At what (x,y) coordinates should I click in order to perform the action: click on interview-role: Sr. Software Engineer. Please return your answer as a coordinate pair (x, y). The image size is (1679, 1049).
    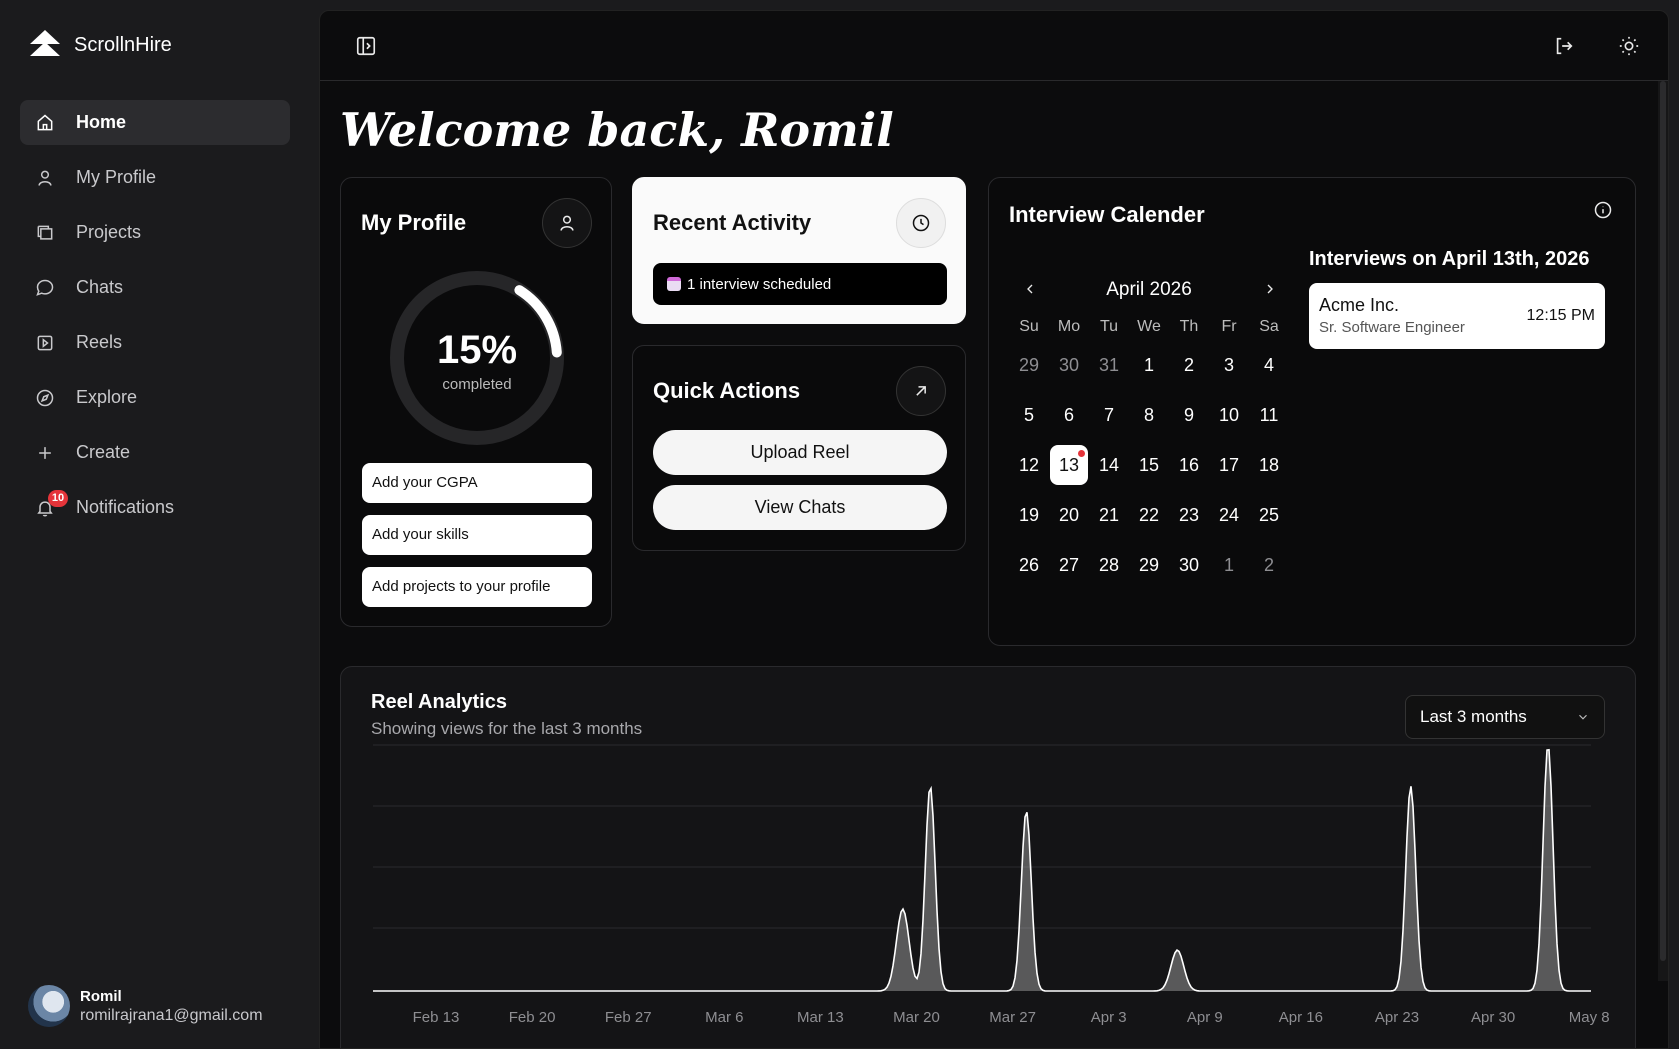
    Looking at the image, I should click on (1392, 327).